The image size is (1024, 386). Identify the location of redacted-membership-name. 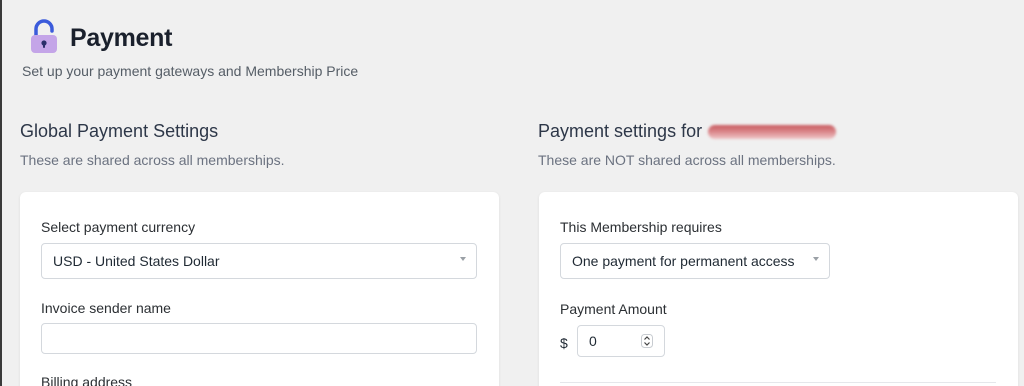
(772, 132).